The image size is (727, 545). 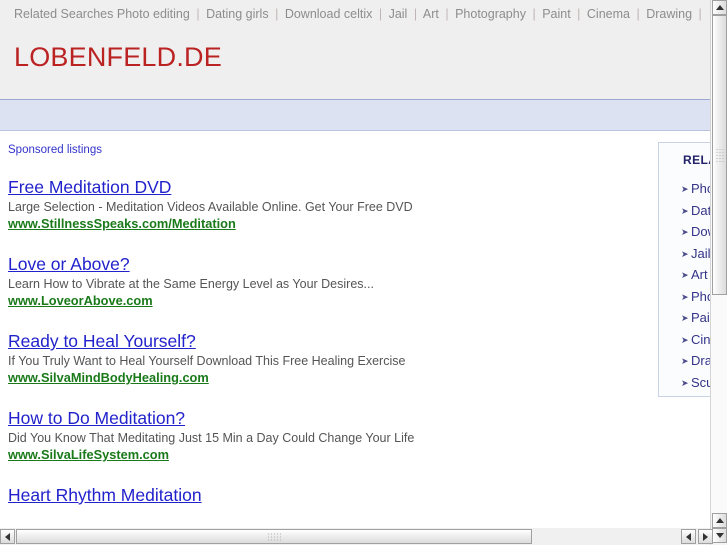 I want to click on ad-url-link: www.SilvaMindBodyHealing.com, so click(x=108, y=378).